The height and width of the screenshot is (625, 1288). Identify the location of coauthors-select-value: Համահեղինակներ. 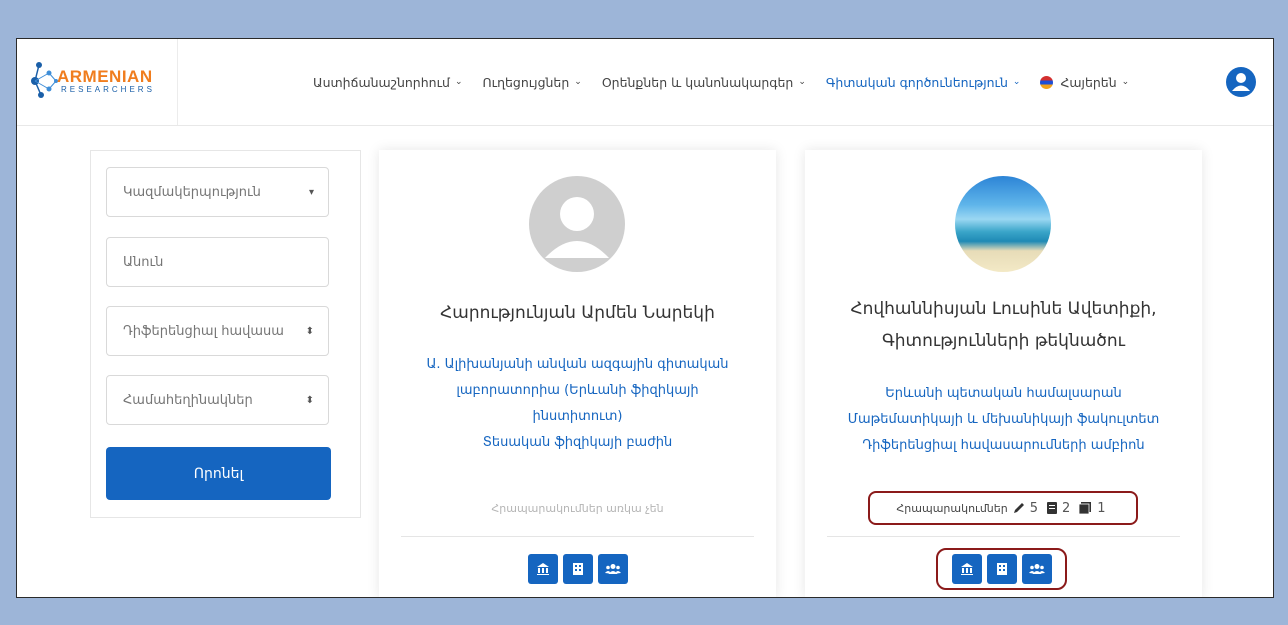
(188, 400).